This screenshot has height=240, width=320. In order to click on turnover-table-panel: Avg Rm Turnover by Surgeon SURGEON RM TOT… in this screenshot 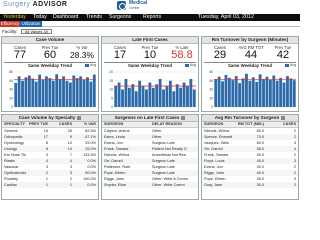, I will do `click(250, 157)`.